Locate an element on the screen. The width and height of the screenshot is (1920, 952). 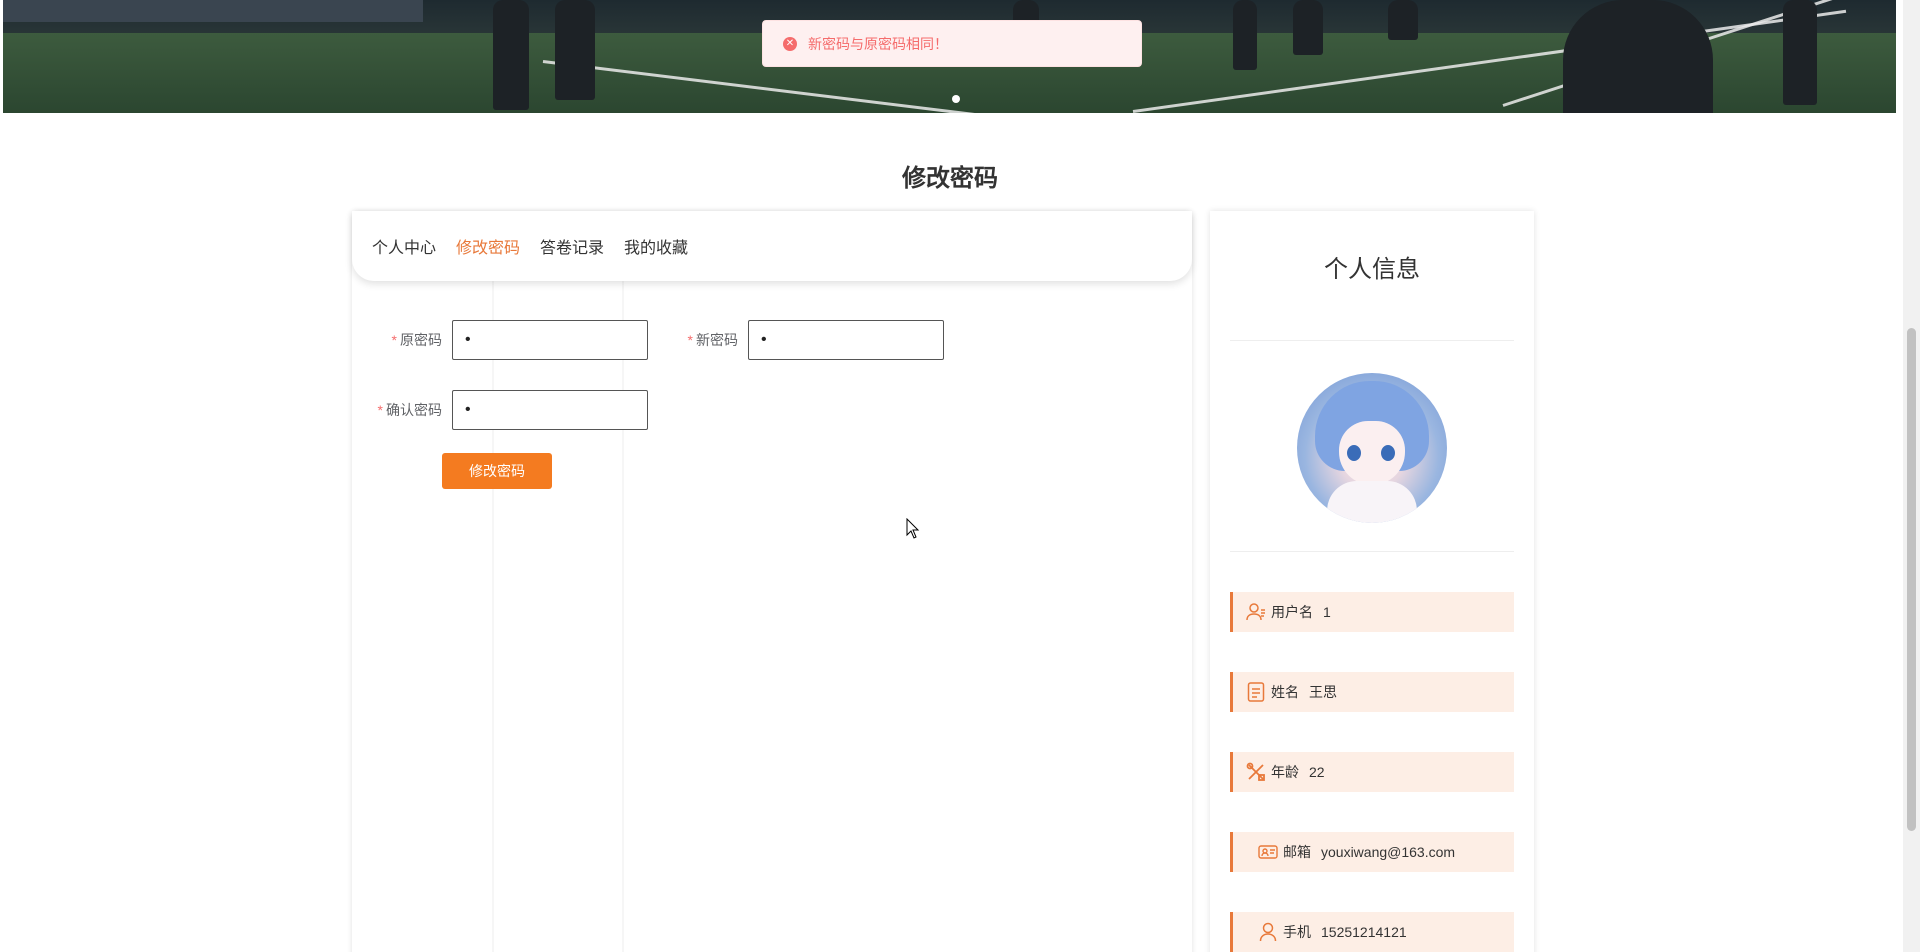
page-title: 修改密码 is located at coordinates (950, 178).